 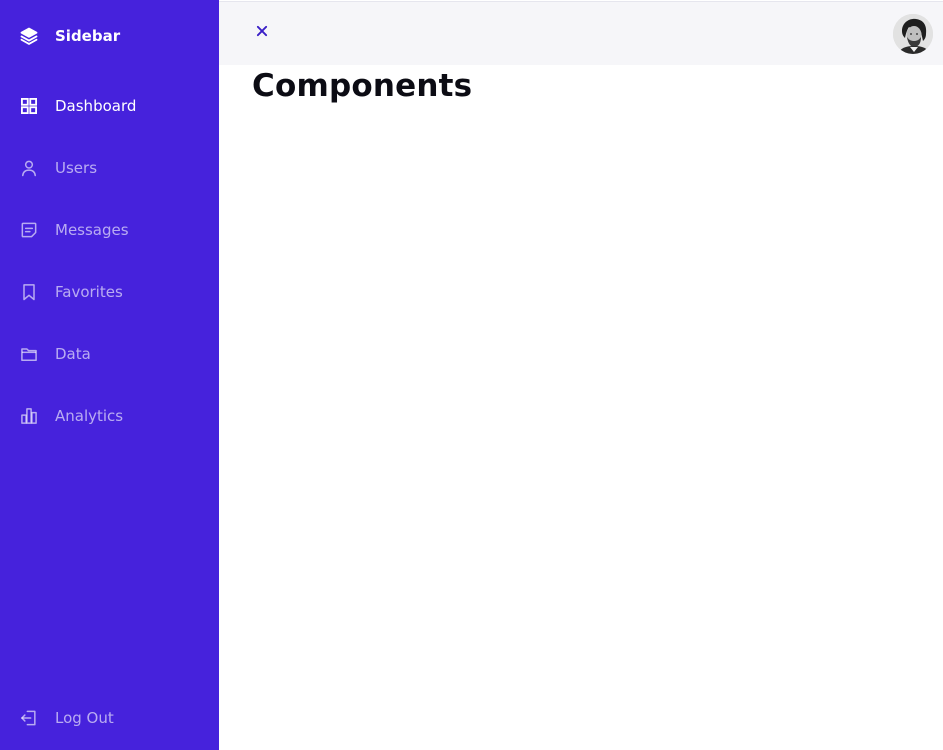 What do you see at coordinates (29, 718) in the screenshot?
I see `logout-icon` at bounding box center [29, 718].